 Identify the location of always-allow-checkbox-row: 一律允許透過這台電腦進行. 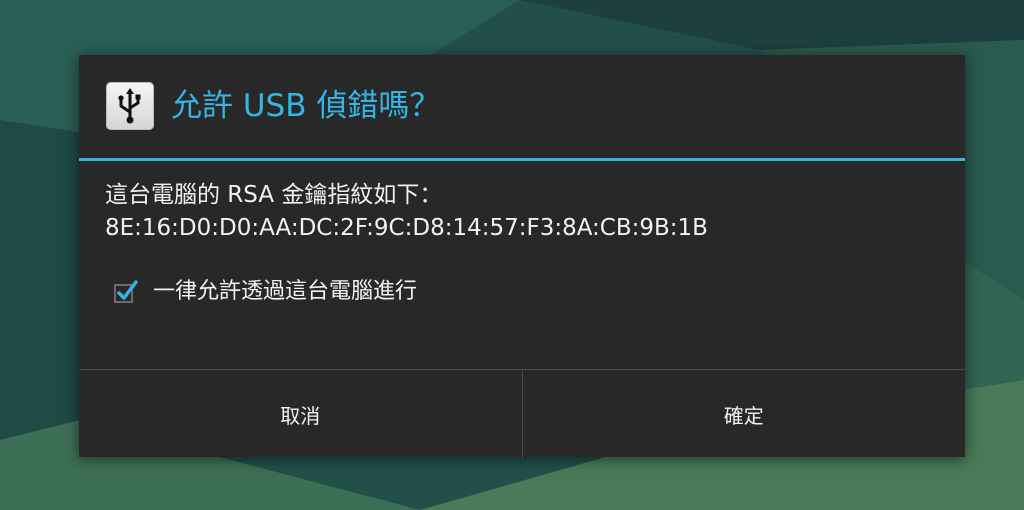
(265, 292).